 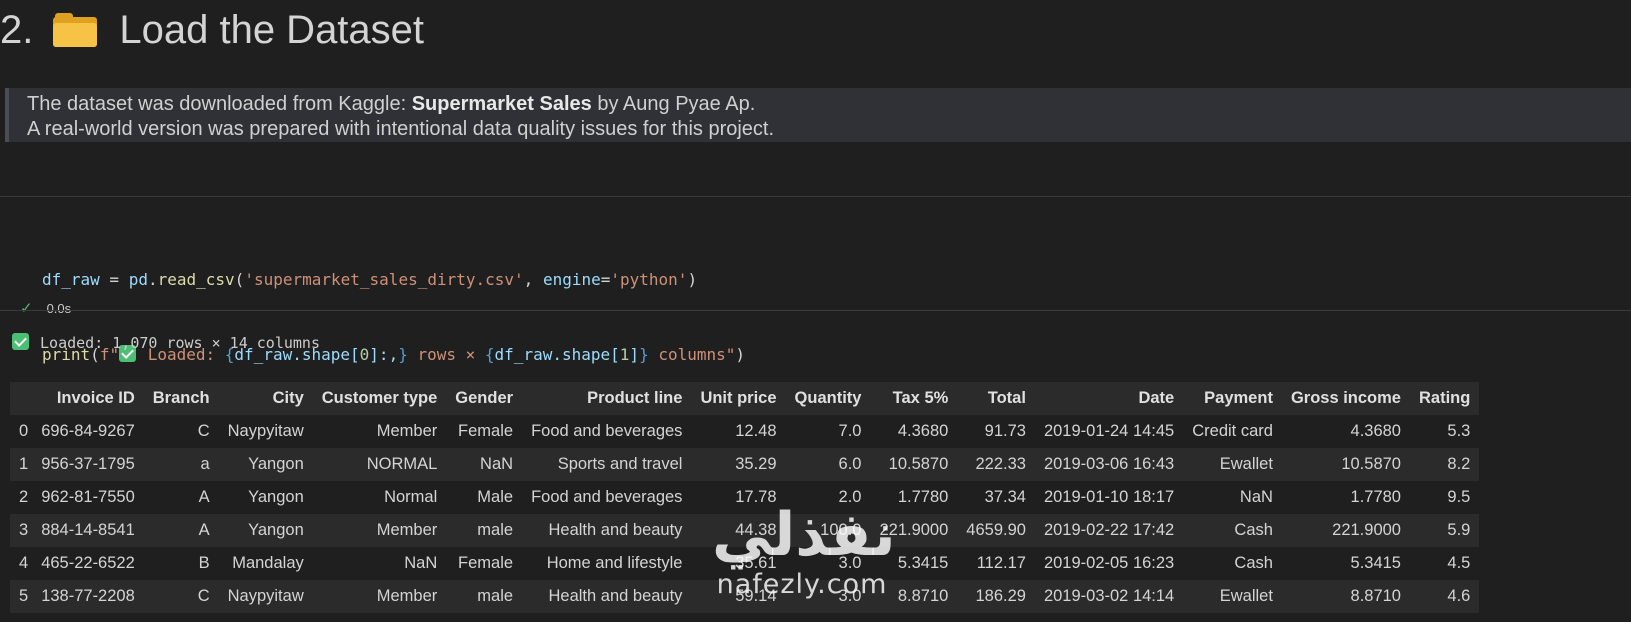 I want to click on table-cell: 884-14-8541, so click(x=88, y=530).